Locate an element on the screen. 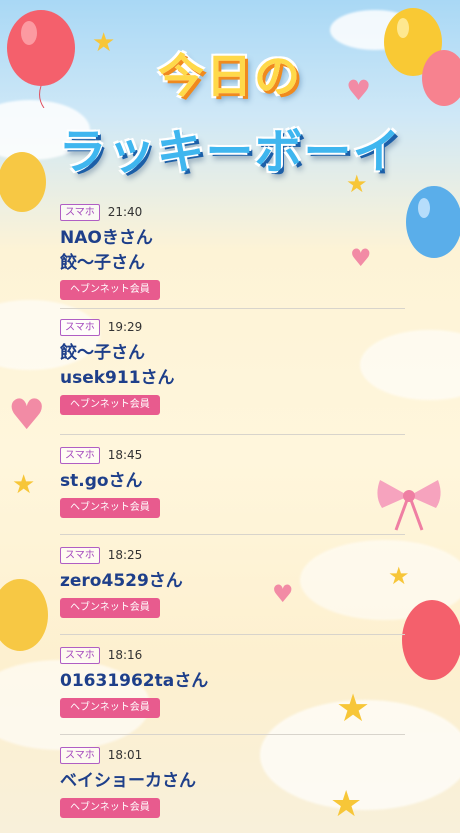 Image resolution: width=460 pixels, height=833 pixels. user-name: 01631962taさん is located at coordinates (232, 681).